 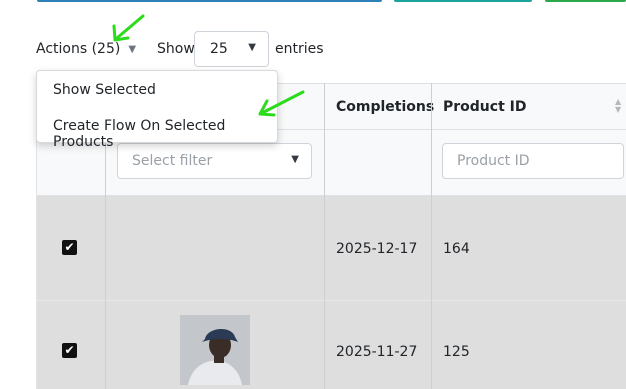 I want to click on entries-per-page-select: 25 ▼, so click(x=231, y=49).